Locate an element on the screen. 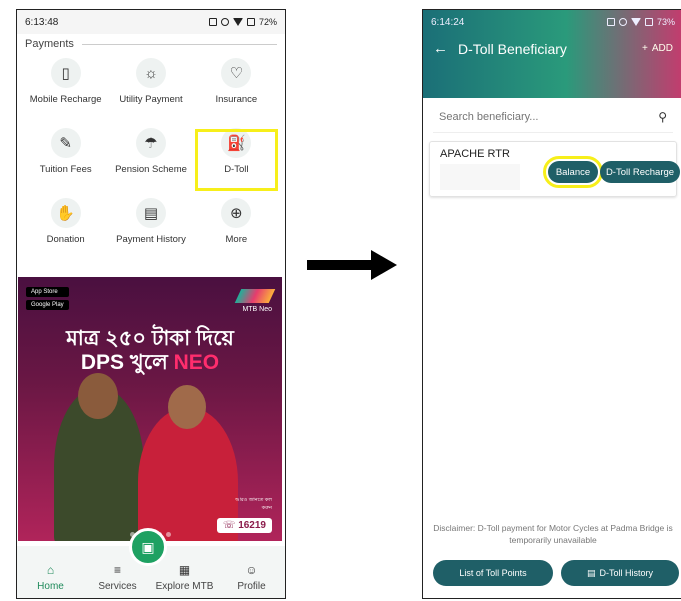  payments-section-header: Payments is located at coordinates (151, 42).